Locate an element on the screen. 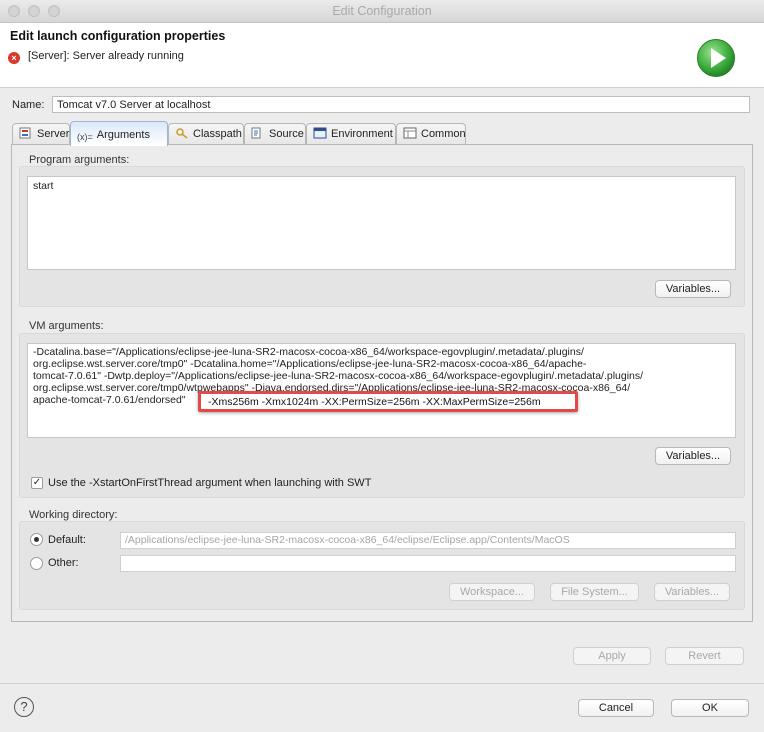  environment-icon is located at coordinates (320, 133).